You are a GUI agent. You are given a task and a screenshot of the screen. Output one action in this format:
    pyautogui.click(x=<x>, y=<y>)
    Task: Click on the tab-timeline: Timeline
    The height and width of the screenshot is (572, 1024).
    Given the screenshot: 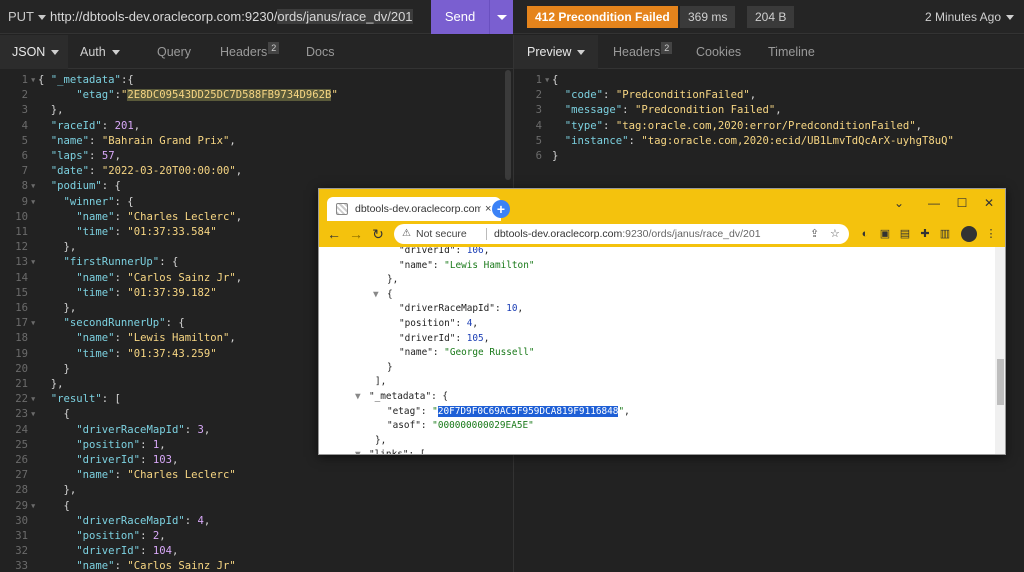 What is the action you would take?
    pyautogui.click(x=791, y=52)
    